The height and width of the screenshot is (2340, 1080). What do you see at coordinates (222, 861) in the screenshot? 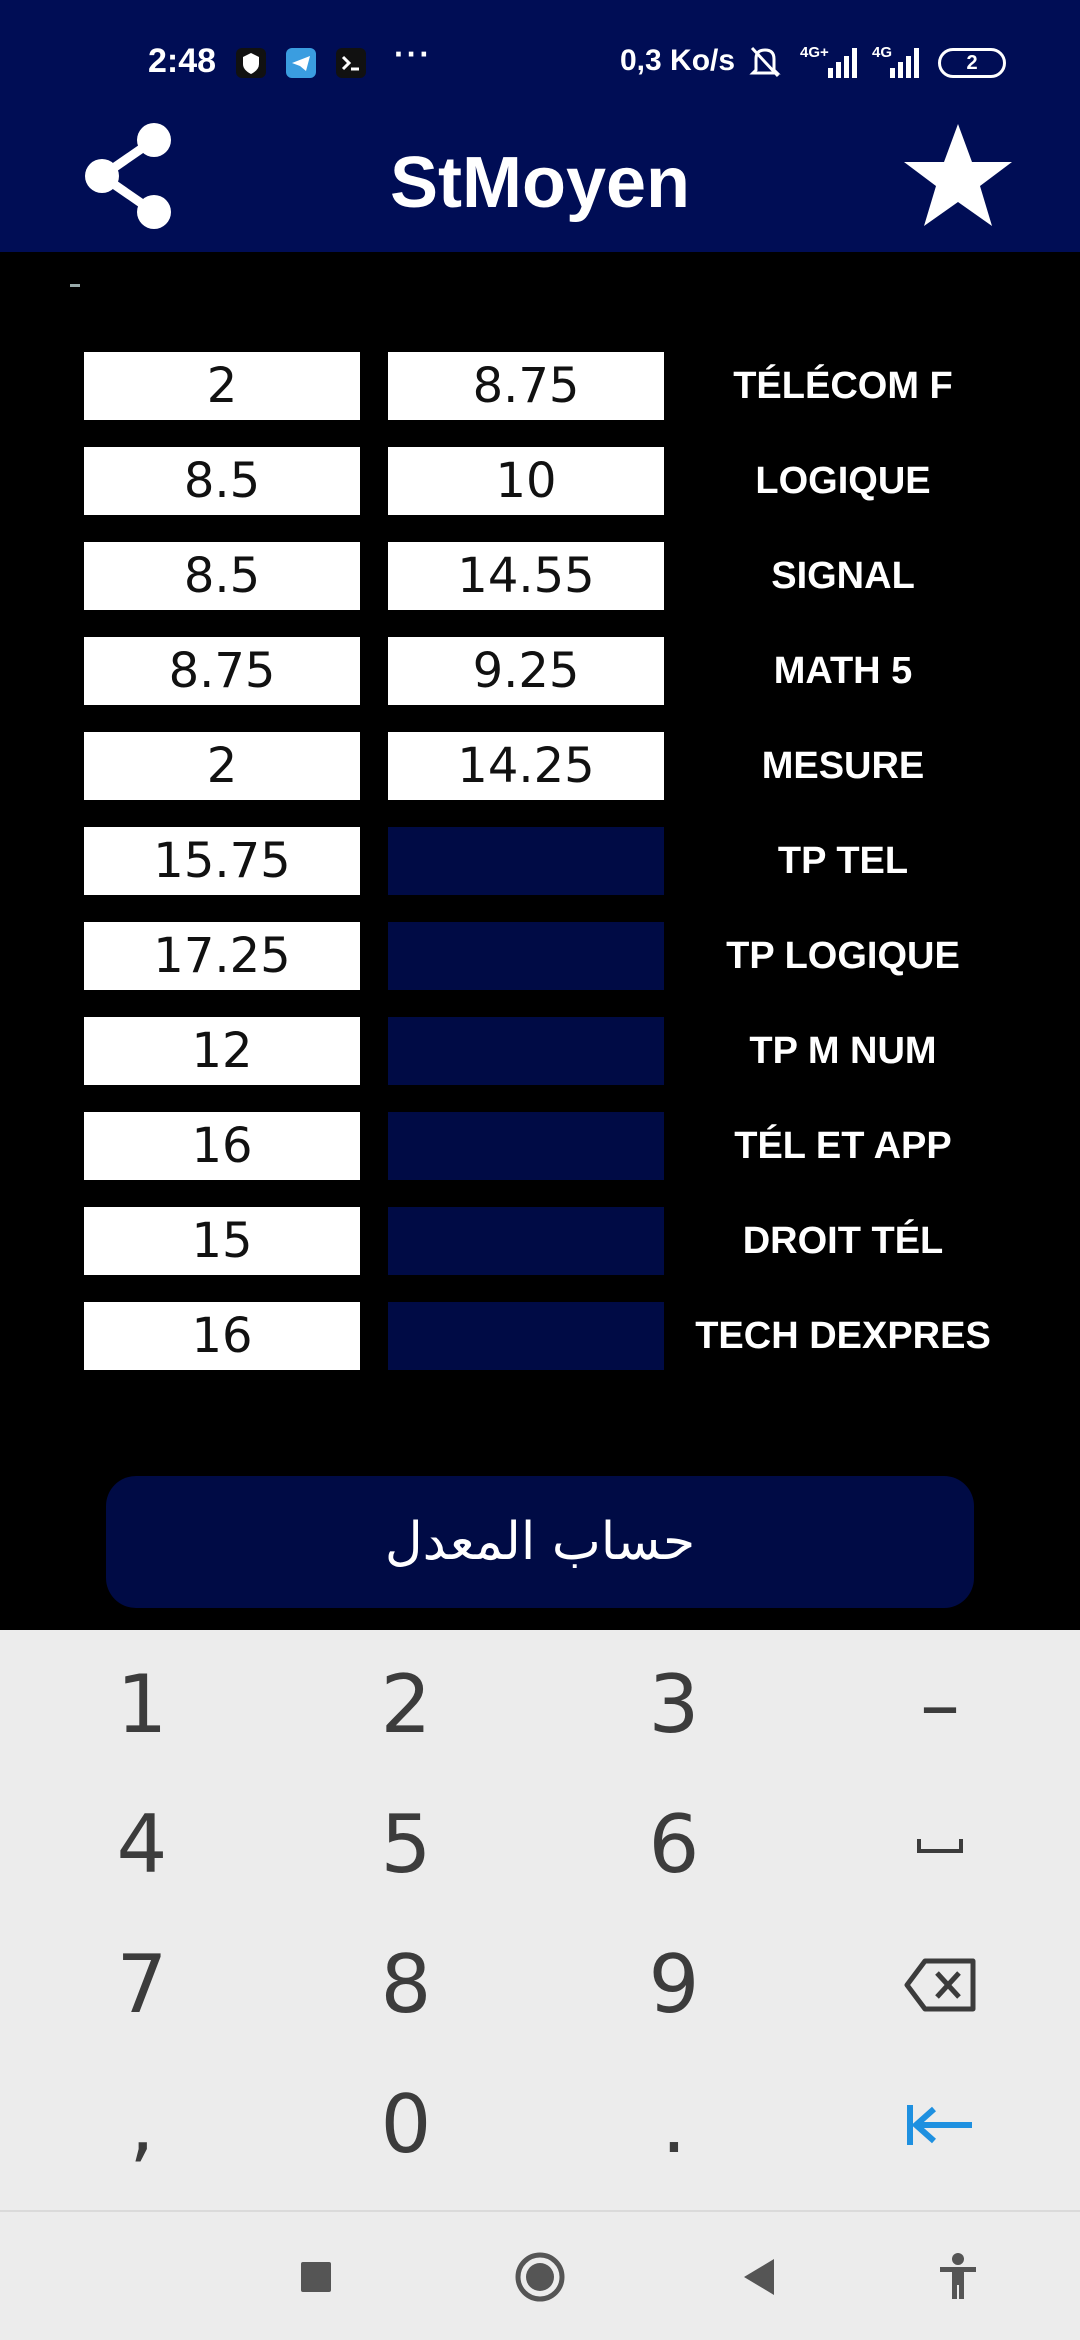
I see `grade-input-col1: 15.75` at bounding box center [222, 861].